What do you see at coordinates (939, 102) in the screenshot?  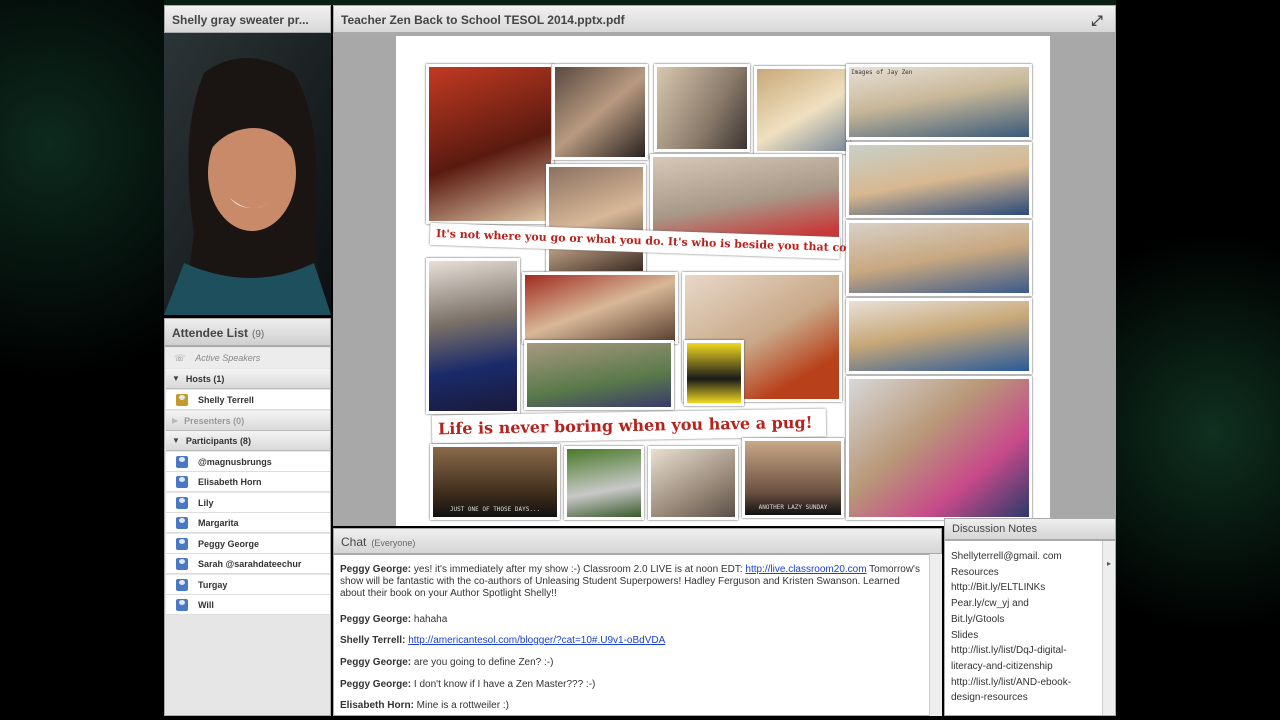 I see `photo: Images of Jay Zen` at bounding box center [939, 102].